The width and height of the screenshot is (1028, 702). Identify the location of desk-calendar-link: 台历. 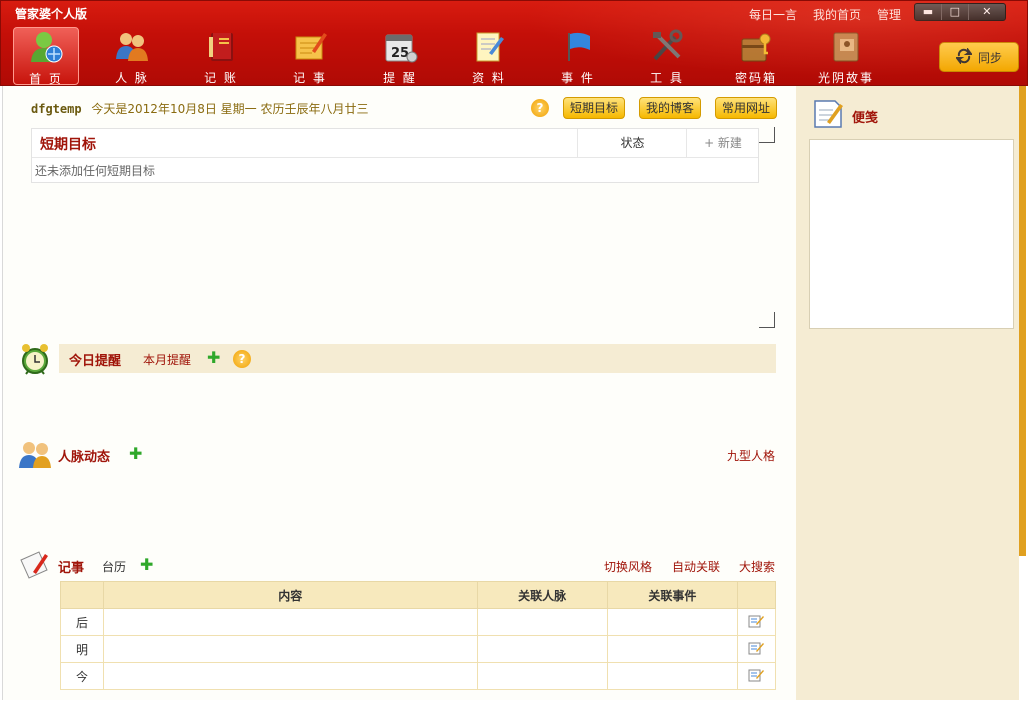
(114, 566).